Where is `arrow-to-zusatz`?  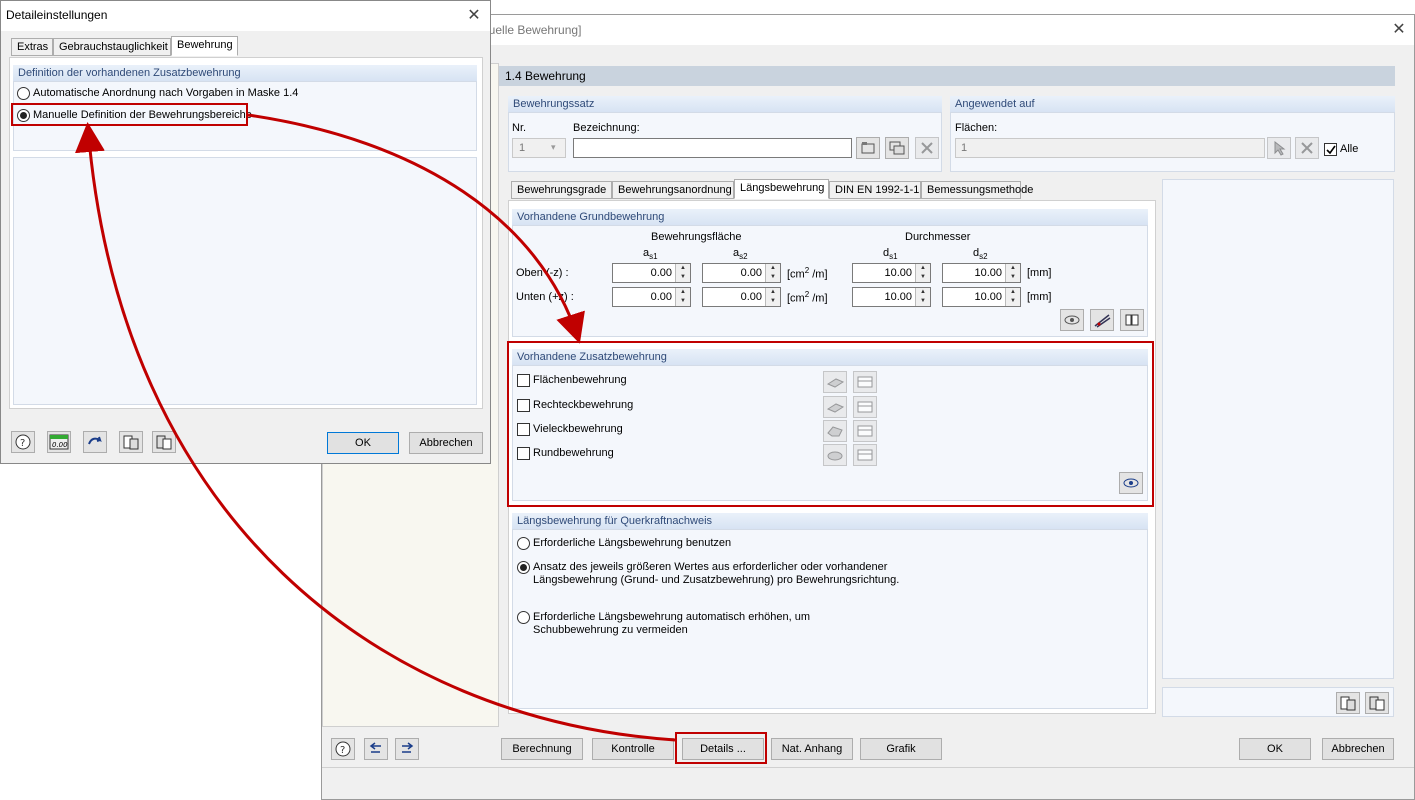 arrow-to-zusatz is located at coordinates (416, 228).